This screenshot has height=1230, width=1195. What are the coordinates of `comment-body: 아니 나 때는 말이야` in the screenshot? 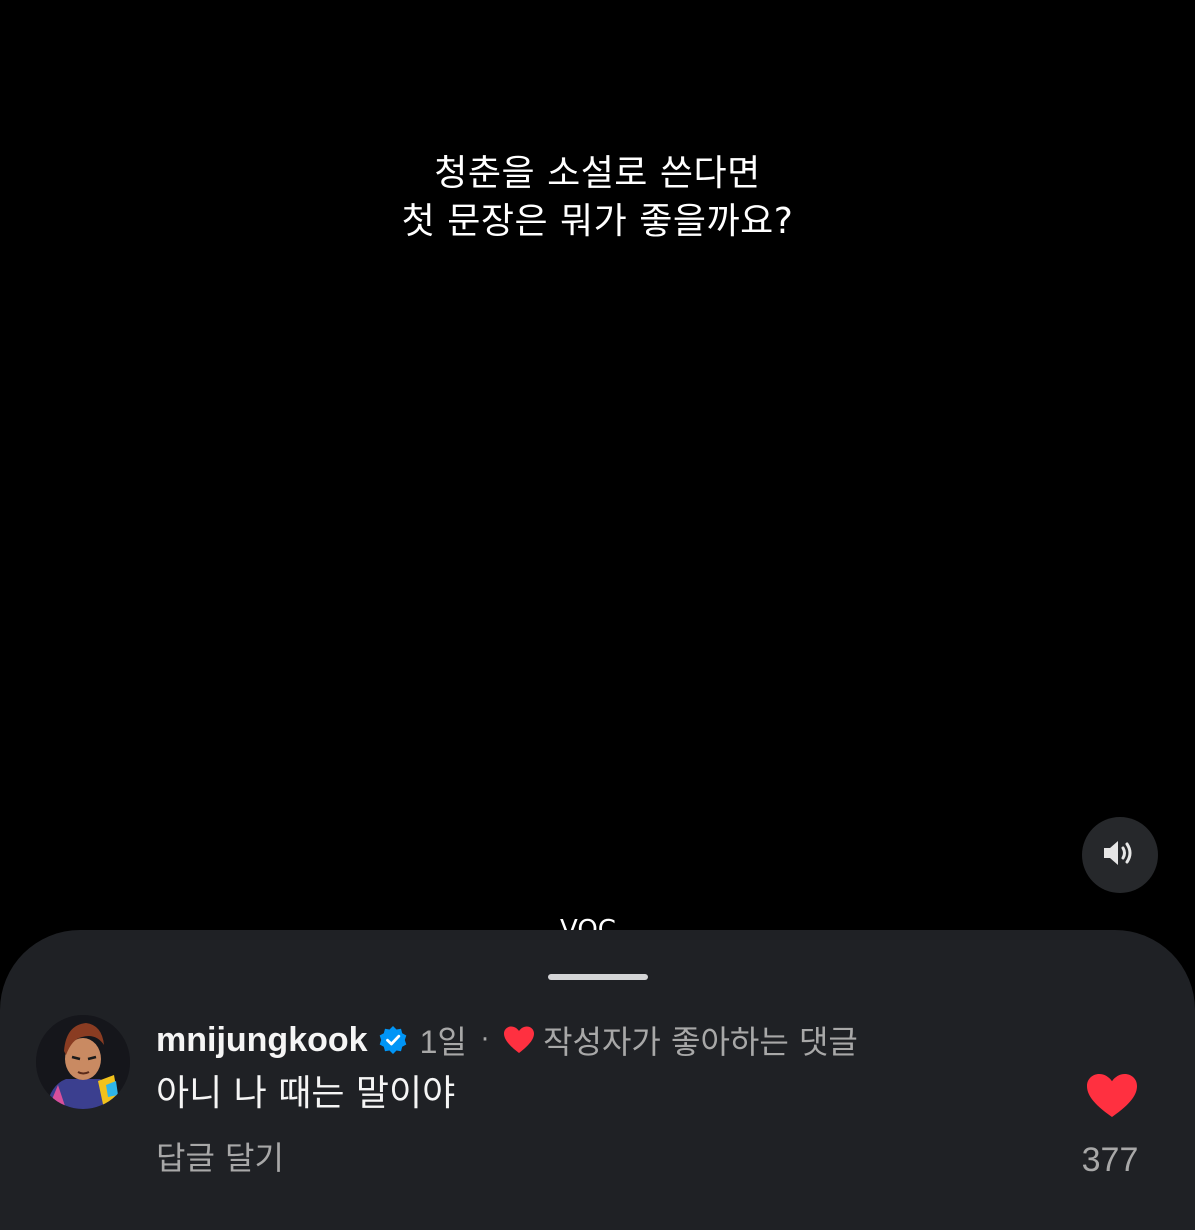 It's located at (306, 1093).